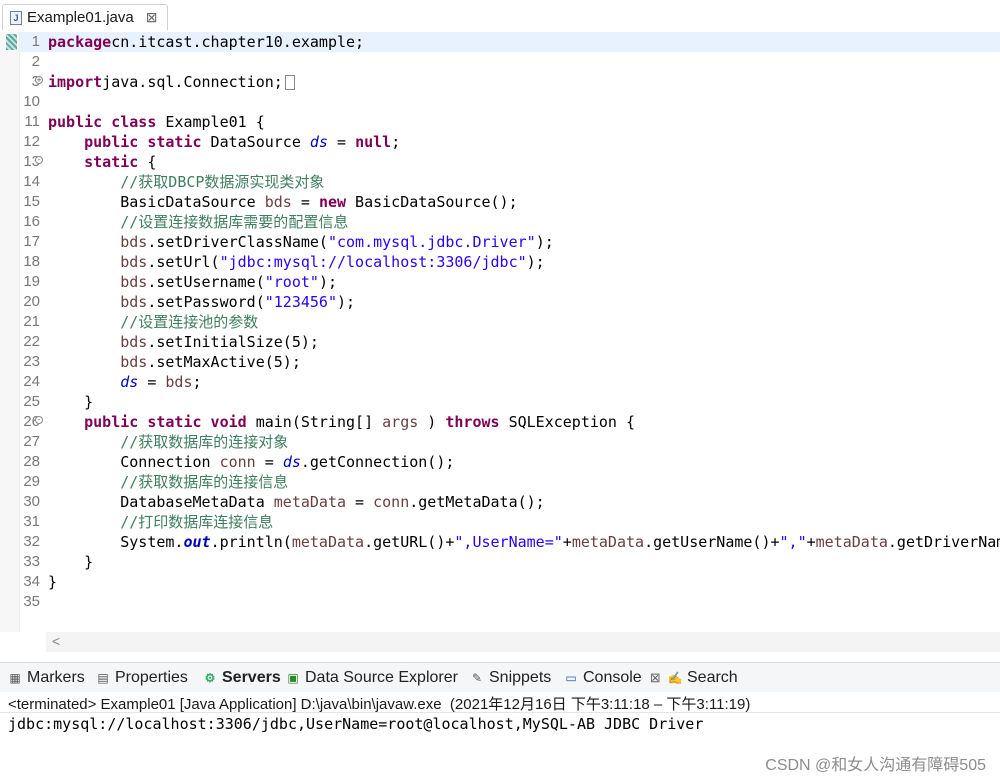 The height and width of the screenshot is (776, 1000). What do you see at coordinates (500, 62) in the screenshot?
I see `code-line: 2` at bounding box center [500, 62].